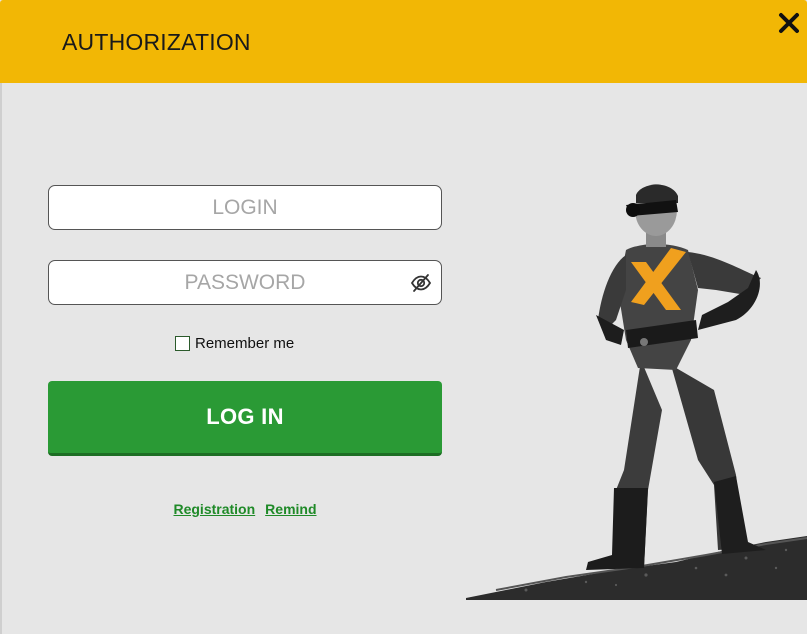  I want to click on dialog-header: AUTHORIZATION, so click(403, 41).